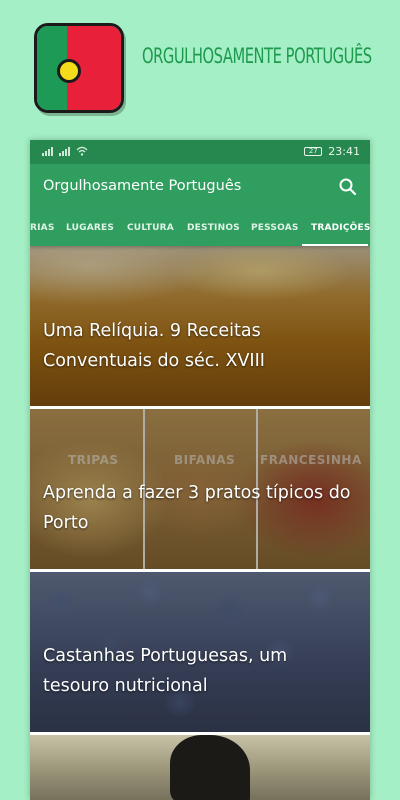 The width and height of the screenshot is (400, 800). I want to click on article-card, so click(200, 767).